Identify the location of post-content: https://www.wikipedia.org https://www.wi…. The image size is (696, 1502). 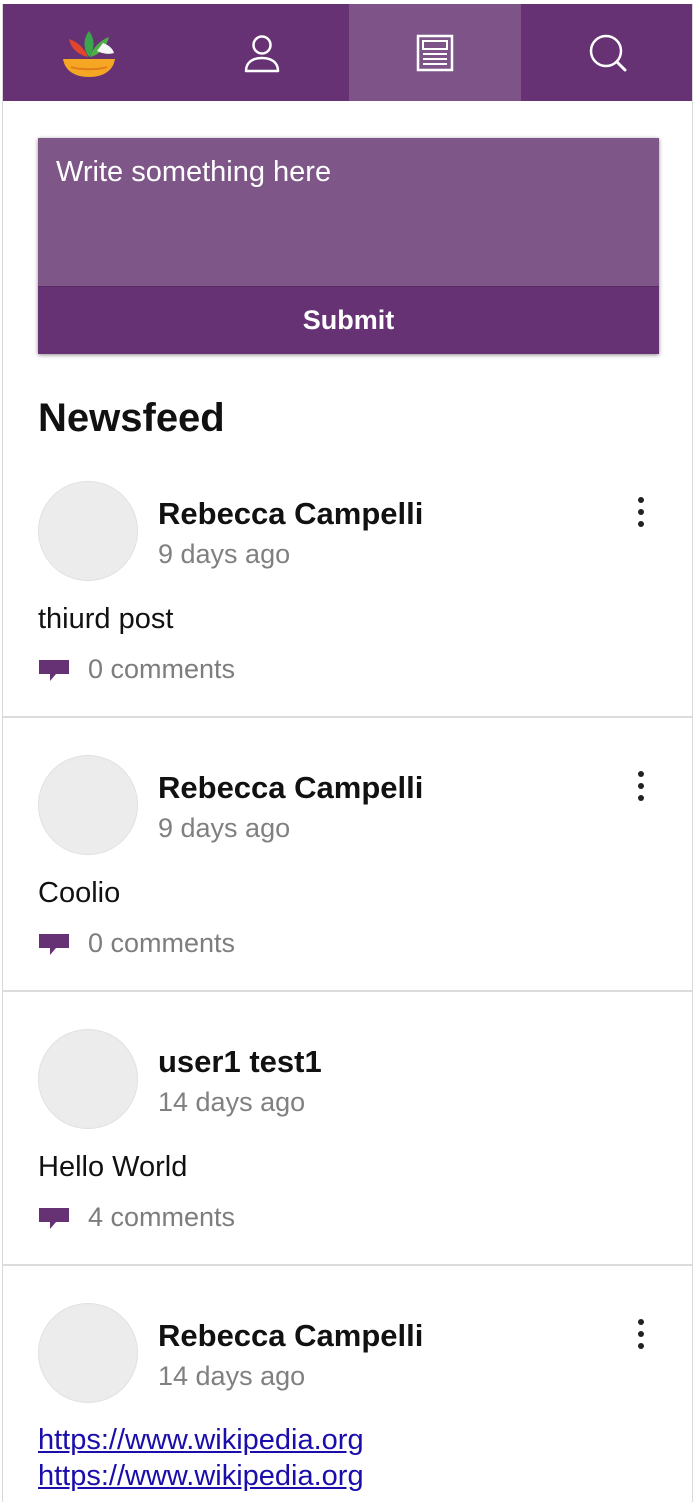
(201, 1458).